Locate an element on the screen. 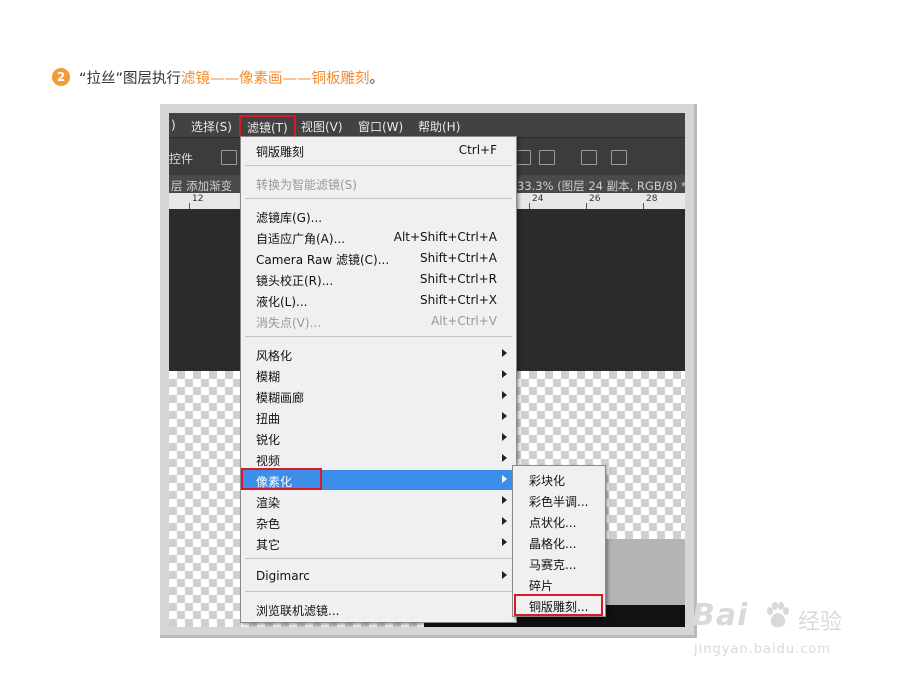  distribute-spacing-icon is located at coordinates (619, 157).